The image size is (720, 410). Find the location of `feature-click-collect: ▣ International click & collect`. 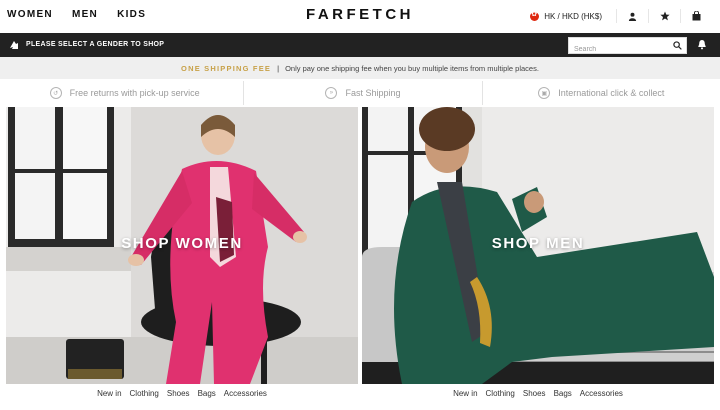

feature-click-collect: ▣ International click & collect is located at coordinates (601, 93).